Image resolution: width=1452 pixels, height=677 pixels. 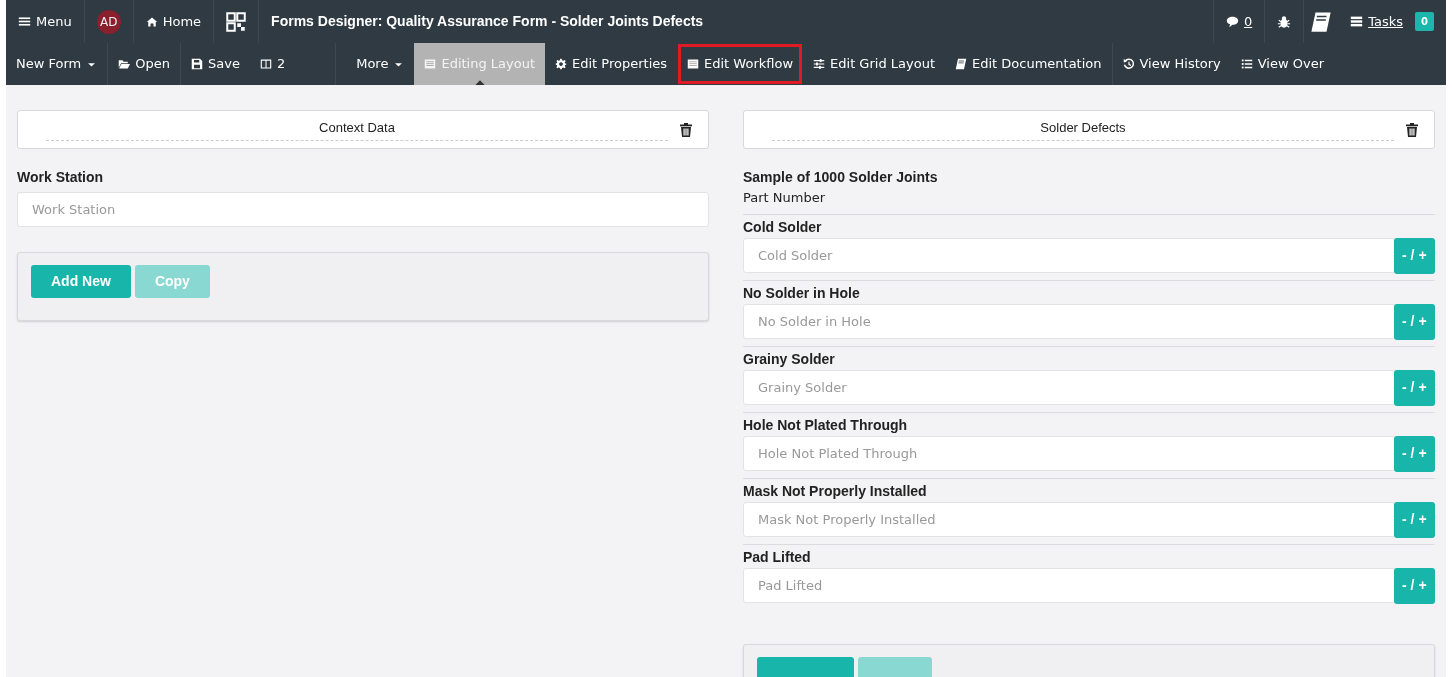 What do you see at coordinates (265, 64) in the screenshot?
I see `columns-icon` at bounding box center [265, 64].